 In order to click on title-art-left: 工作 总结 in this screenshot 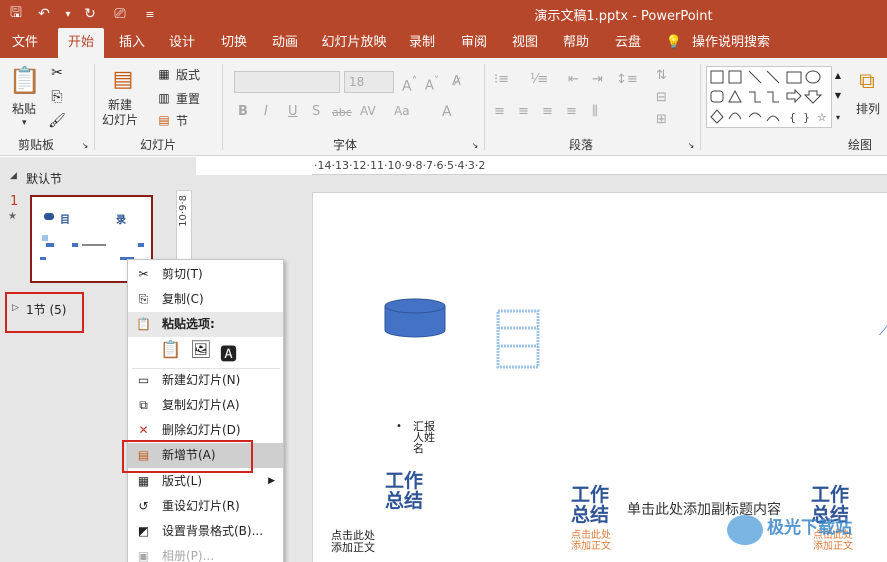, I will do `click(404, 491)`.